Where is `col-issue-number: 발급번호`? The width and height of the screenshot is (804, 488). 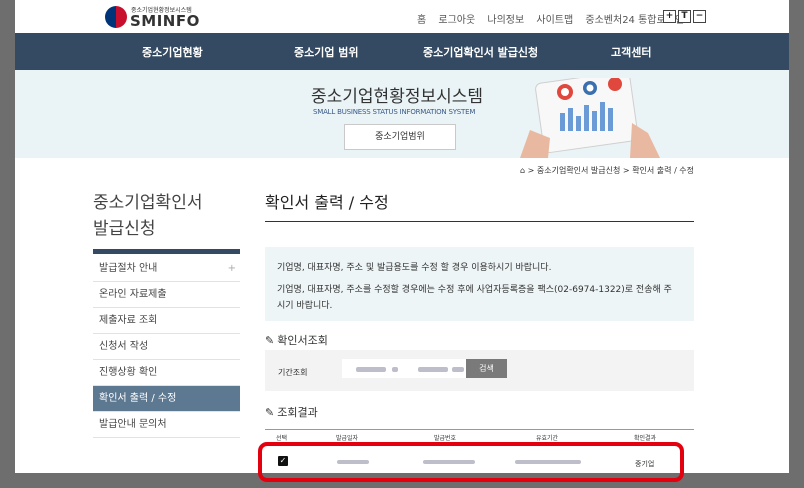 col-issue-number: 발급번호 is located at coordinates (445, 438).